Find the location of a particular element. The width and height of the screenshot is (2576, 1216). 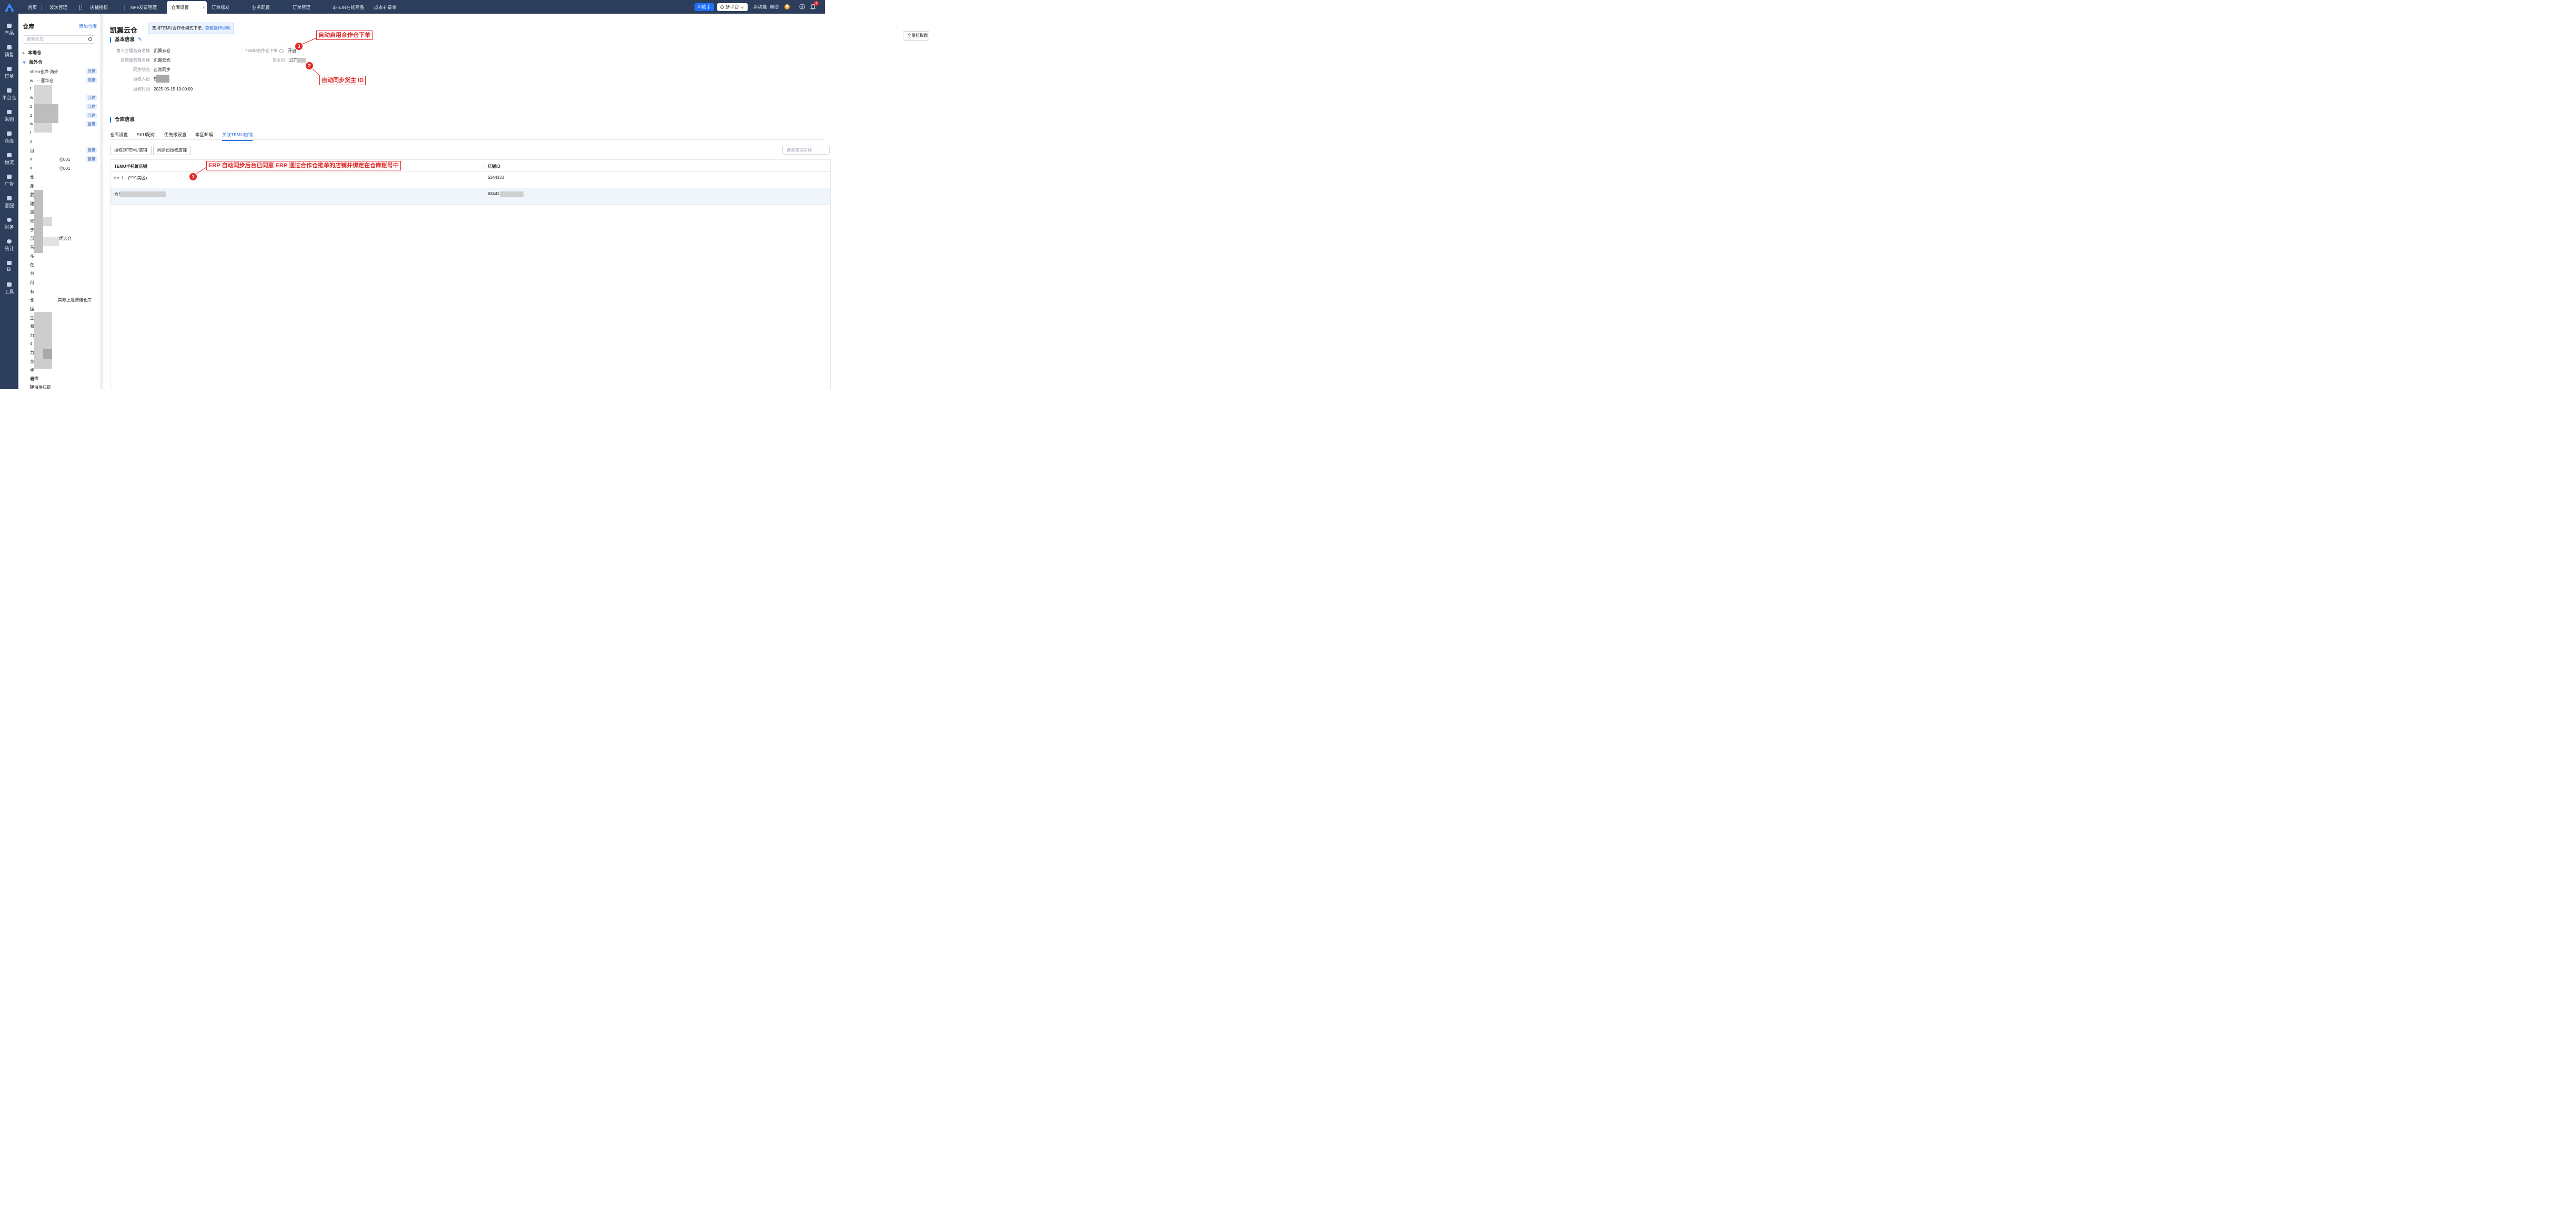

truck-icon is located at coordinates (9, 155).